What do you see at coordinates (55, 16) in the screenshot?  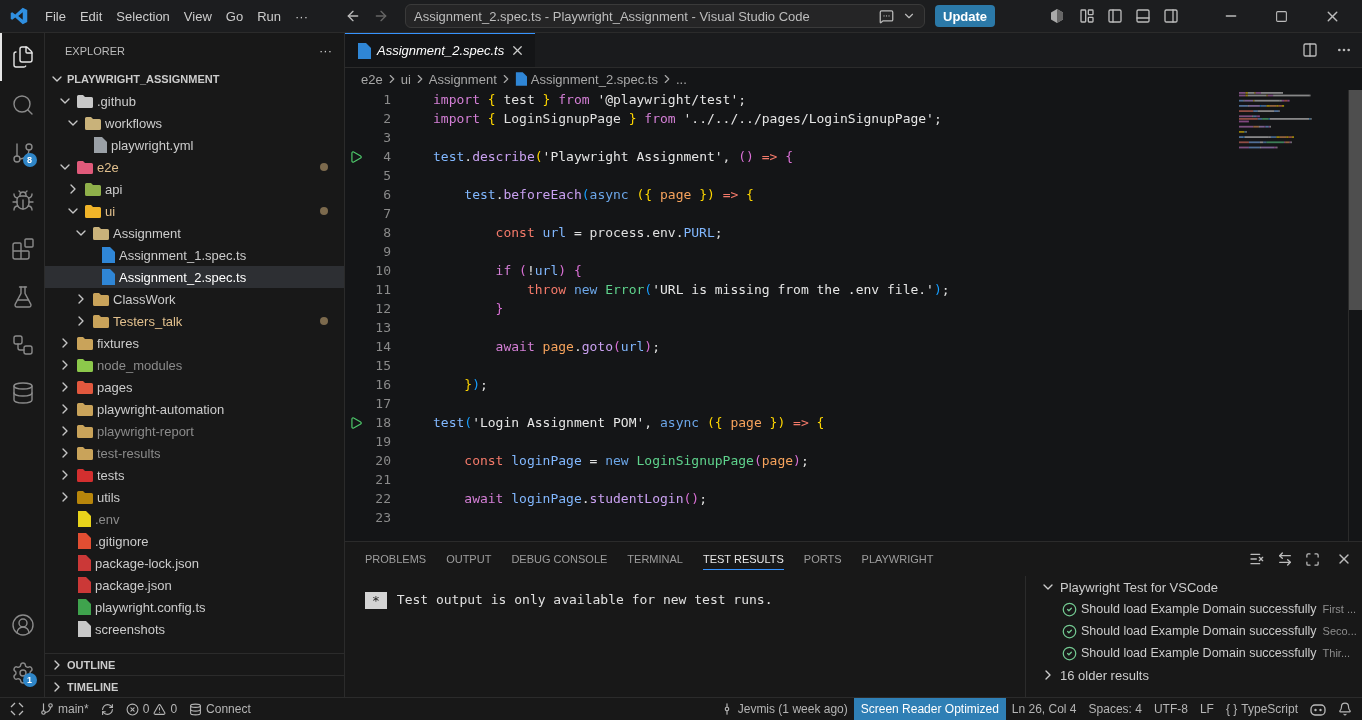 I see `menu-item: File` at bounding box center [55, 16].